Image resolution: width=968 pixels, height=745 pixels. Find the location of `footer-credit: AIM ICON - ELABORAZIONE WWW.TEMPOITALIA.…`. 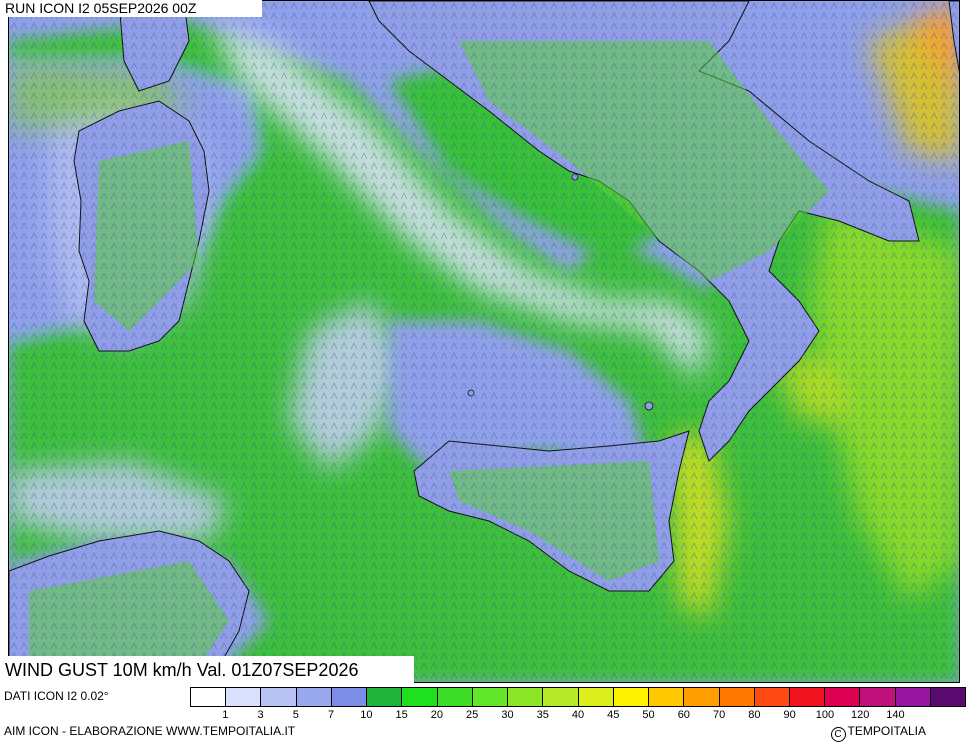

footer-credit: AIM ICON - ELABORAZIONE WWW.TEMPOITALIA.… is located at coordinates (150, 731).